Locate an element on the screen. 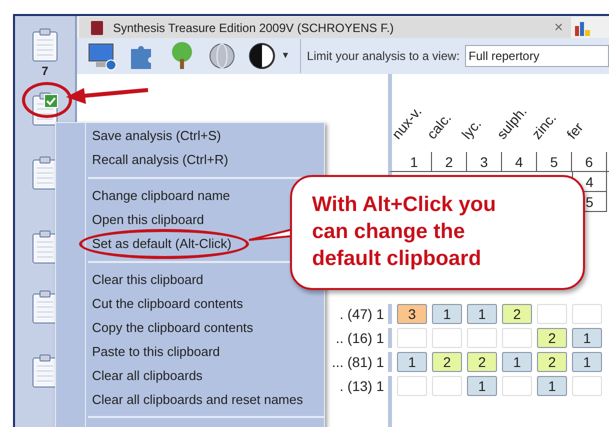  dropdown-caret: ▼ is located at coordinates (285, 56).